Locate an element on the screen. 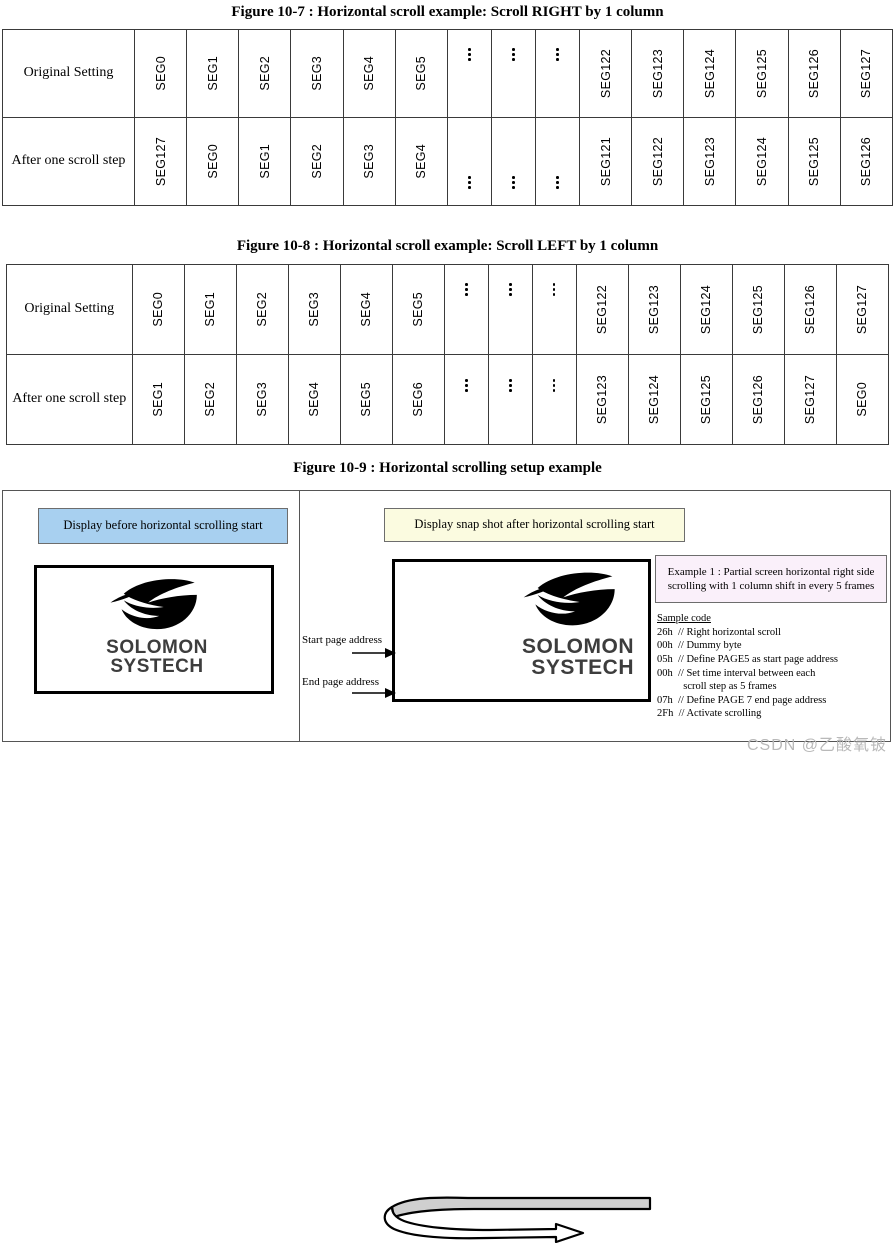 The height and width of the screenshot is (1243, 895). seg-cell: SEG121 is located at coordinates (605, 161).